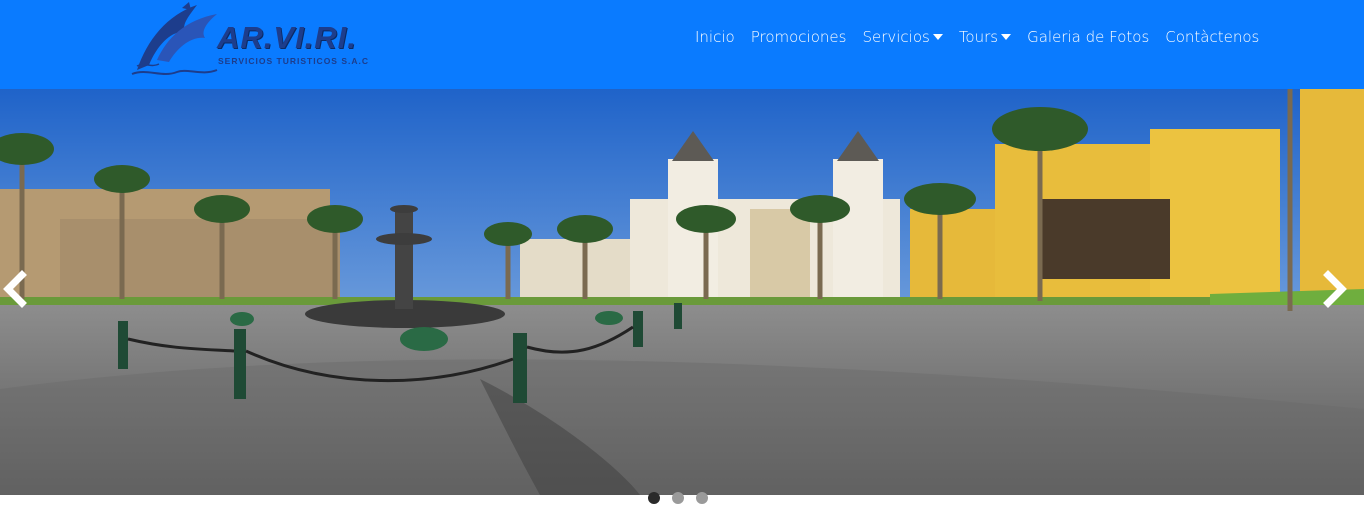 This screenshot has width=1364, height=508. I want to click on carousel-indicators, so click(678, 498).